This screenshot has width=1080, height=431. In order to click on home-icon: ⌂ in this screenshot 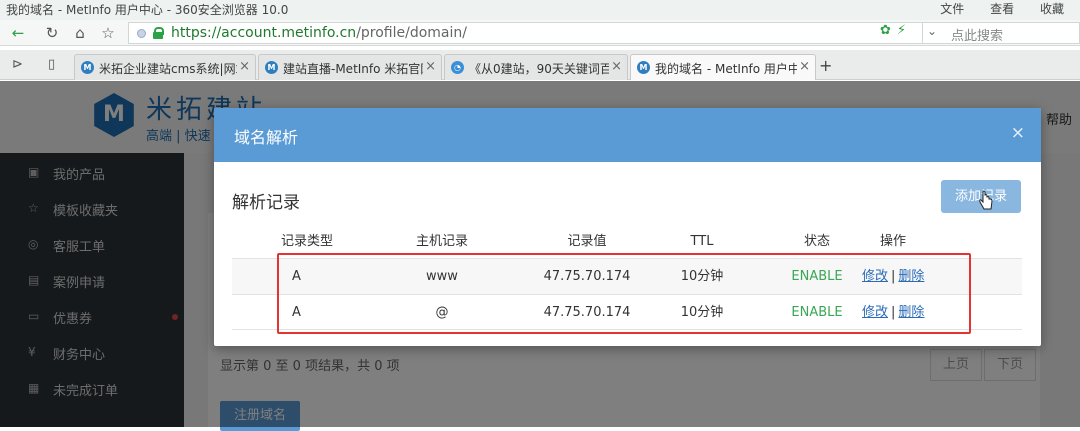, I will do `click(80, 33)`.